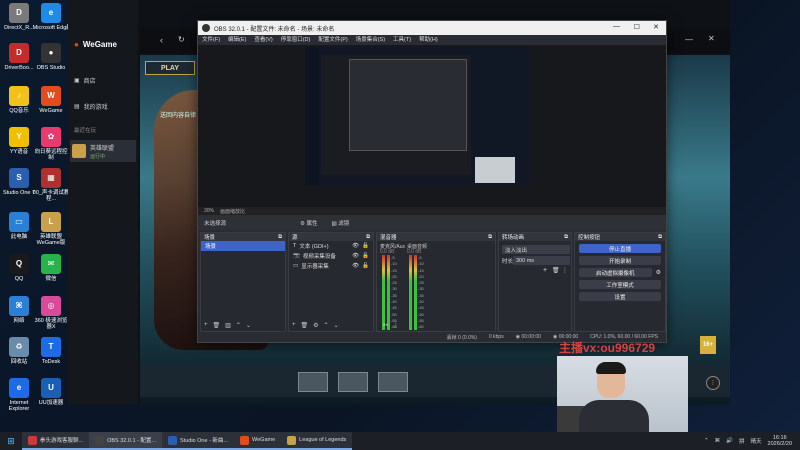 Image resolution: width=800 pixels, height=450 pixels. What do you see at coordinates (331, 266) in the screenshot?
I see `source-item: ▭ 显示器采集 👁 🔓` at bounding box center [331, 266].